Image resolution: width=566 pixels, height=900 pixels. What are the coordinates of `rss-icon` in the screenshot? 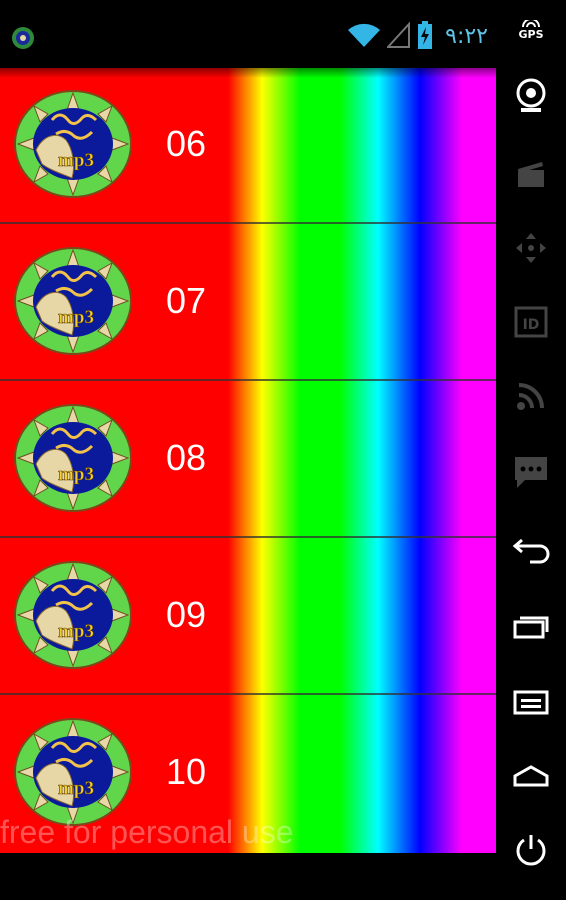 It's located at (531, 396).